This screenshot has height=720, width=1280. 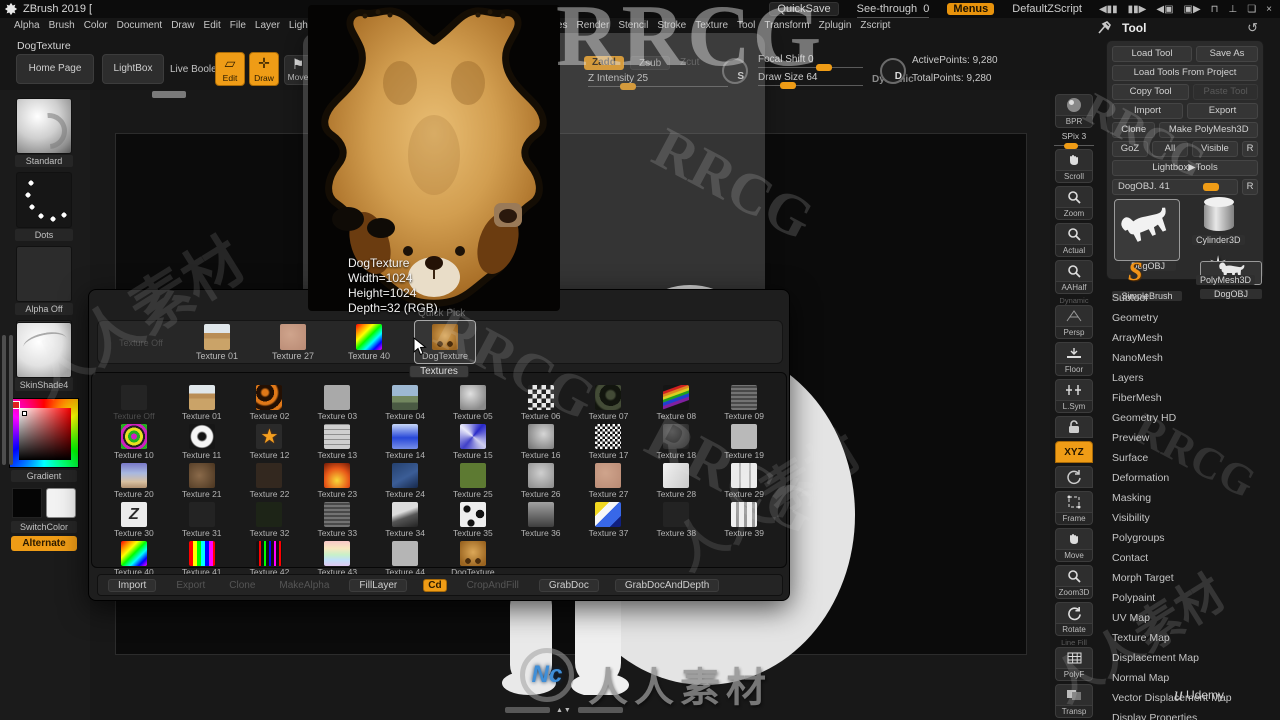 I want to click on section-geometry: Geometry, so click(x=1185, y=318).